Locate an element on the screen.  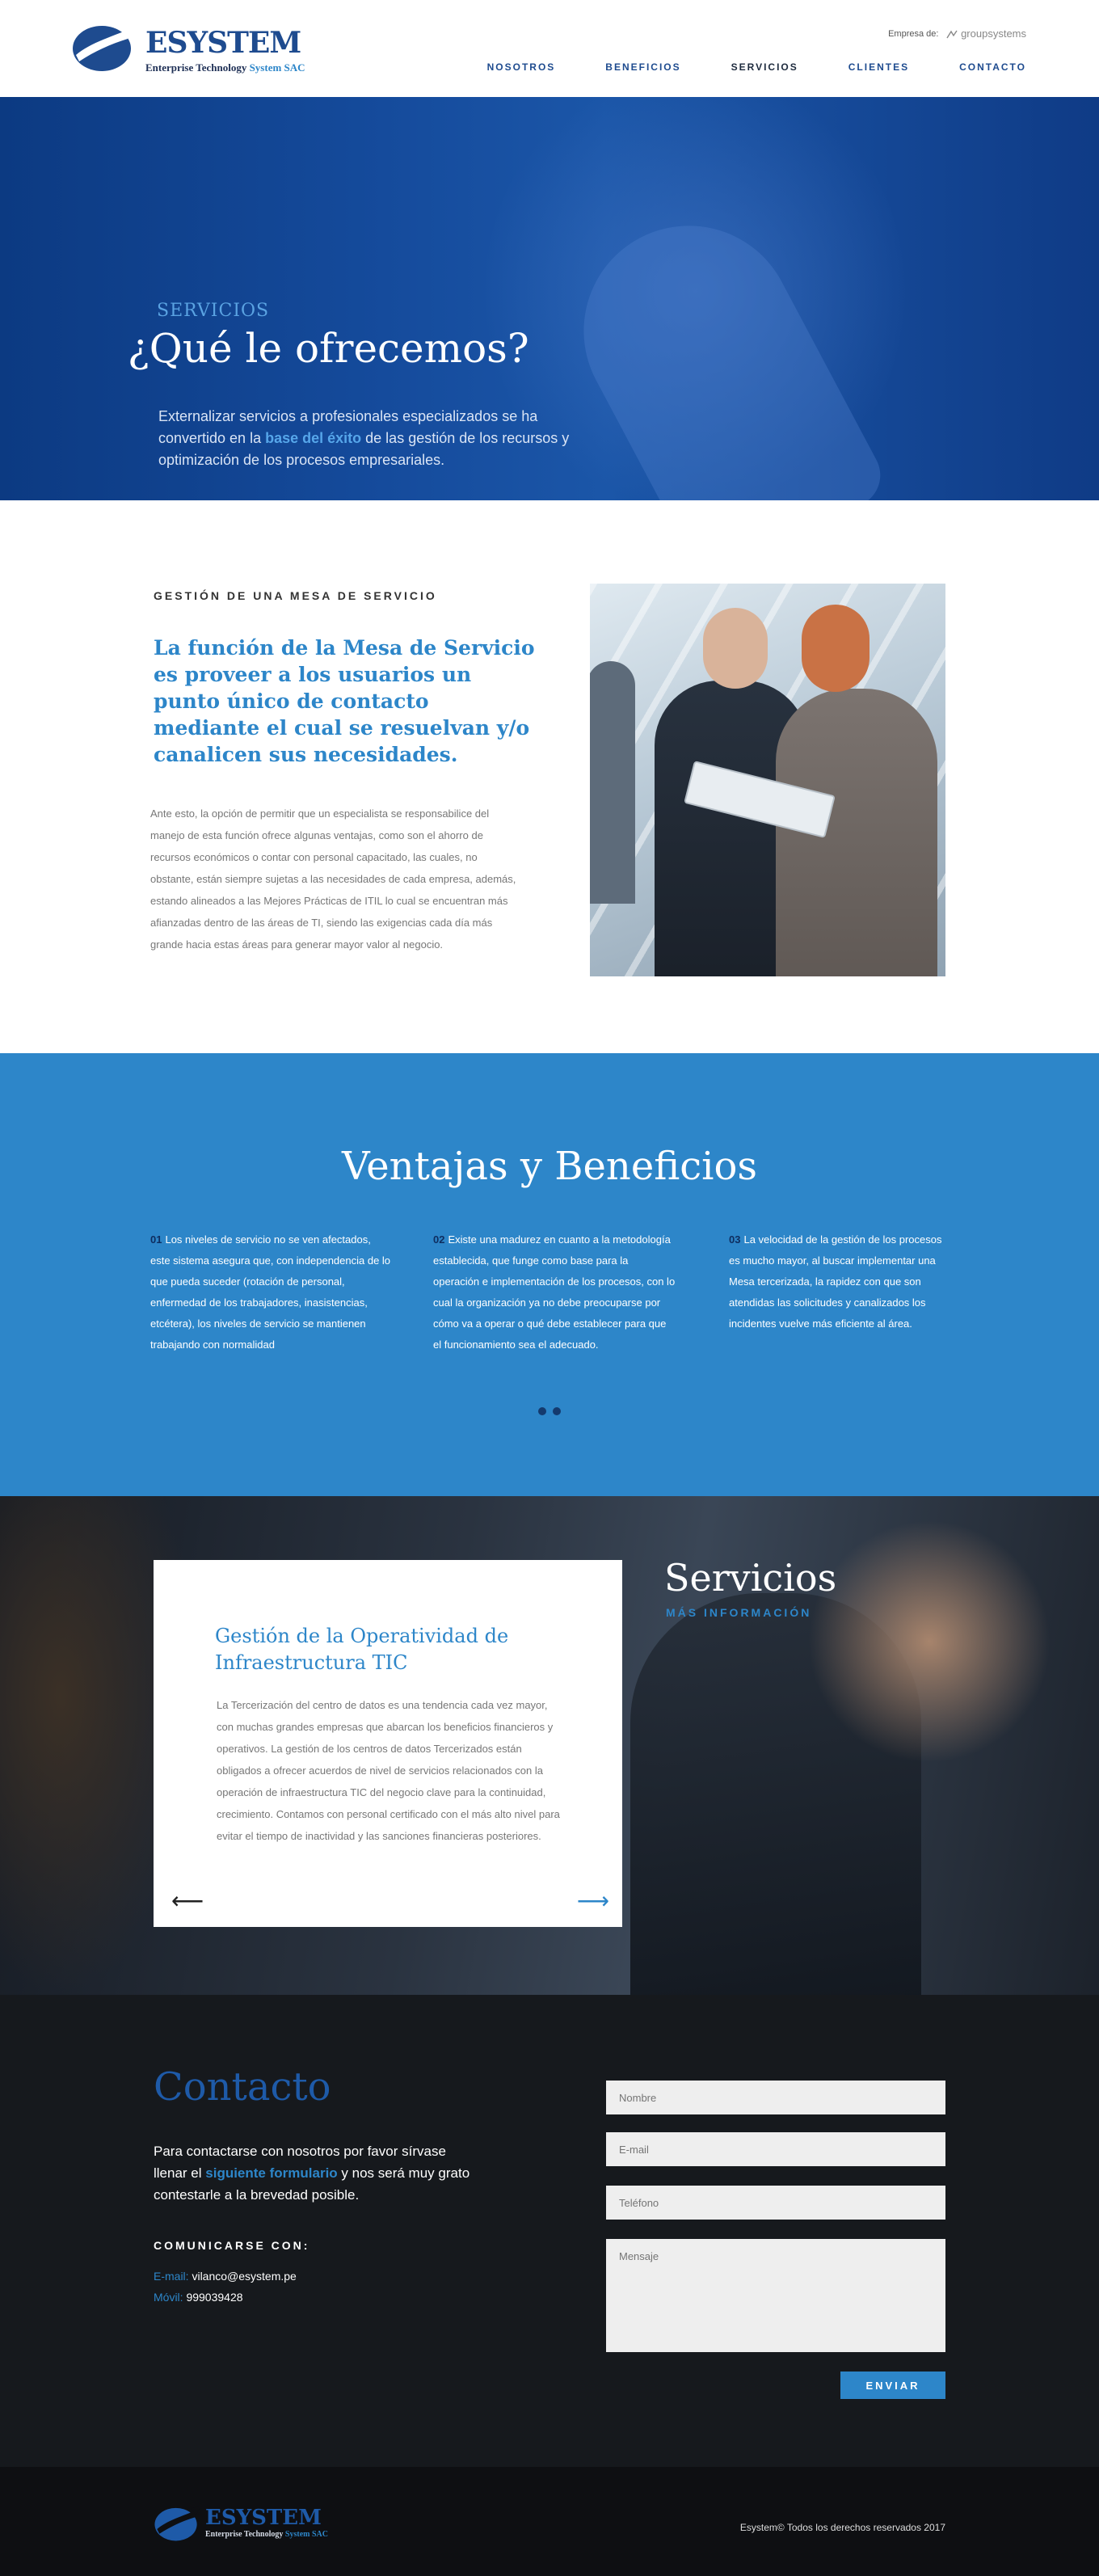
photo-figure-background is located at coordinates (613, 782).